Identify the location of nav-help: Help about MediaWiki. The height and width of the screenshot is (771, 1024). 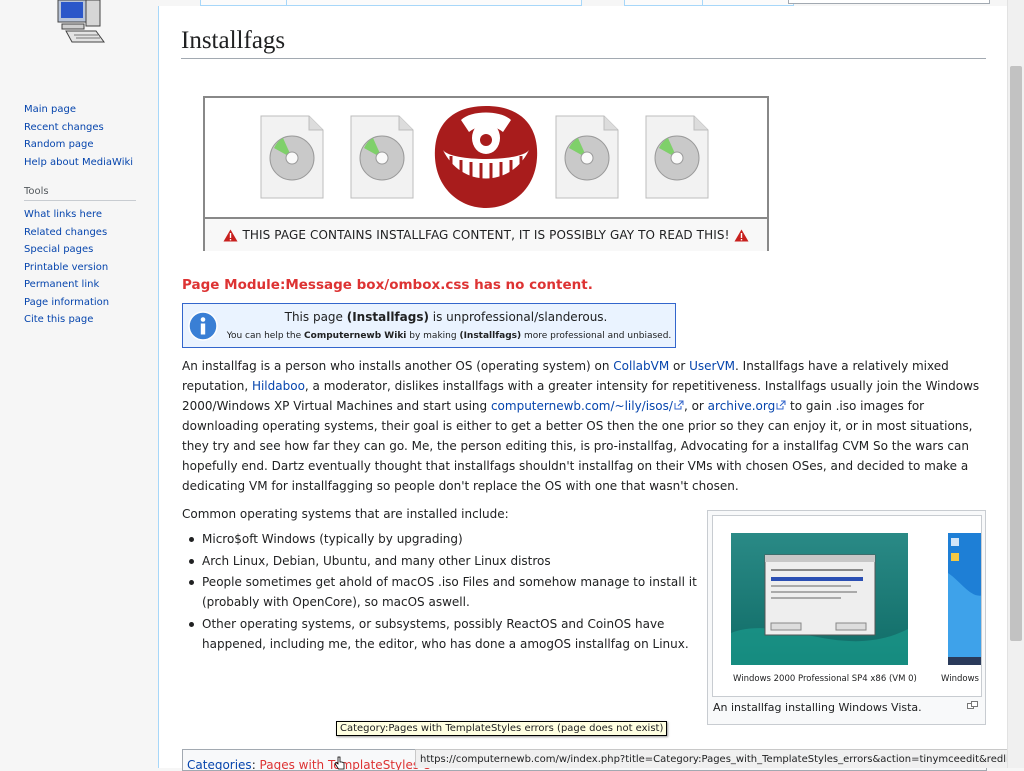
(78, 162).